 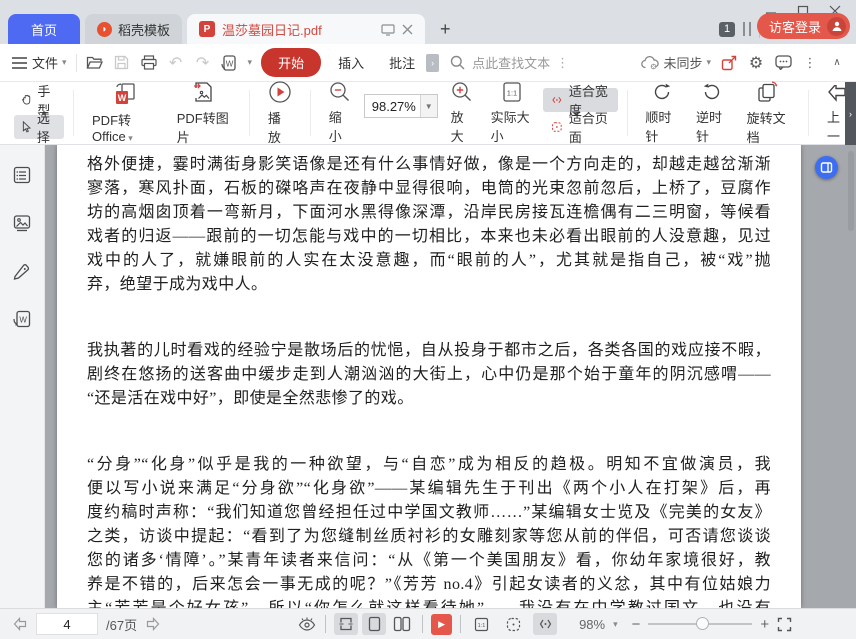 What do you see at coordinates (203, 63) in the screenshot?
I see `redo-icon: ↷` at bounding box center [203, 63].